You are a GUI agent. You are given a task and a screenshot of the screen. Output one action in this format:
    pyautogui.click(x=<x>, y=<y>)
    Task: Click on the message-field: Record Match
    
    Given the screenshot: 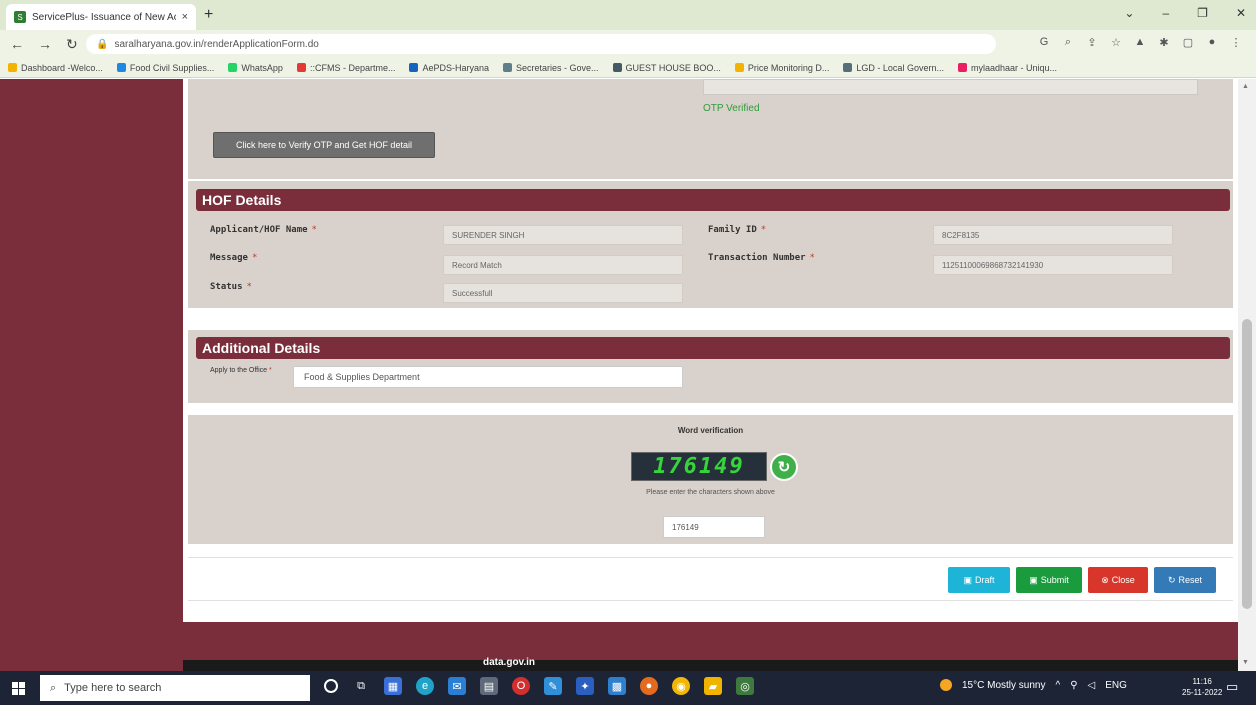 What is the action you would take?
    pyautogui.click(x=563, y=265)
    